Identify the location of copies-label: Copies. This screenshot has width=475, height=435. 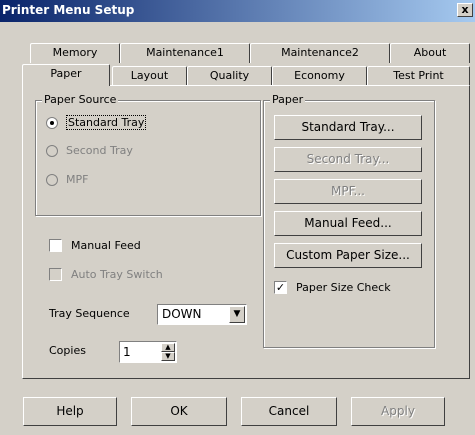
(67, 350).